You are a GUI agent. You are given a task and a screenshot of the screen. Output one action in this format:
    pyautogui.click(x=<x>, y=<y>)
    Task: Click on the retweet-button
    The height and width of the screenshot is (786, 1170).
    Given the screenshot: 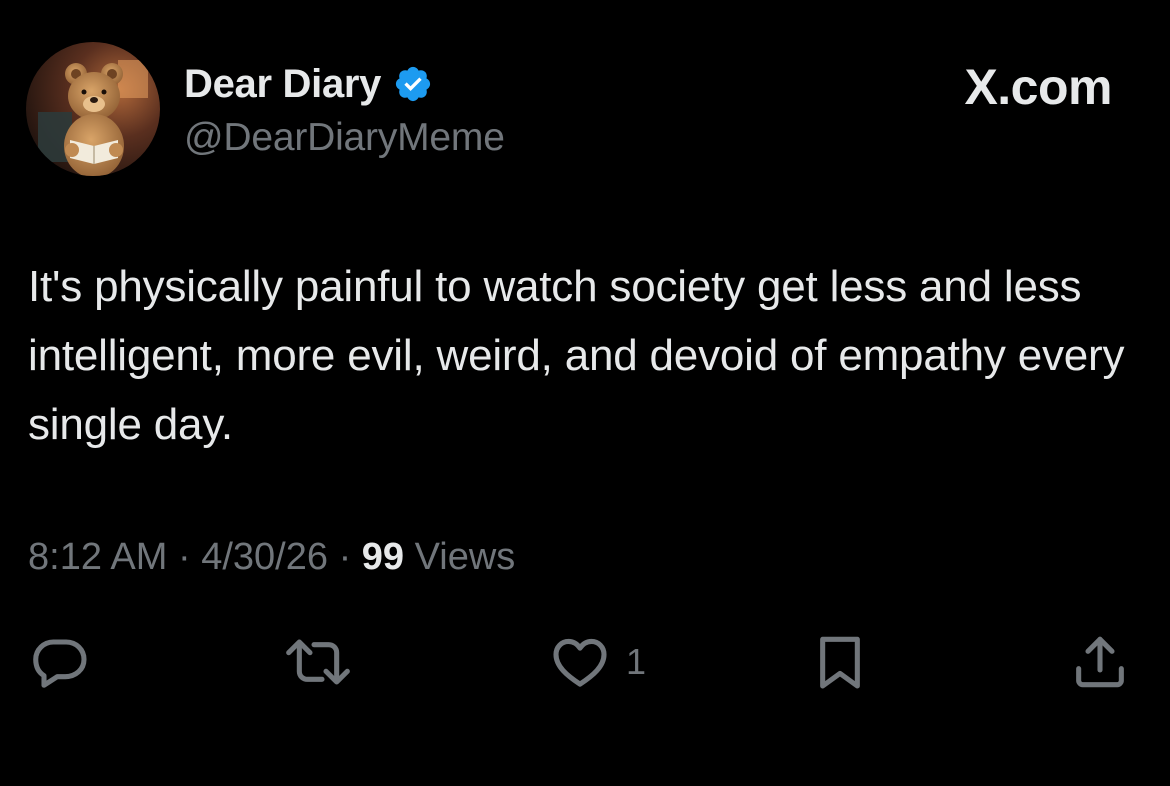 What is the action you would take?
    pyautogui.click(x=318, y=662)
    